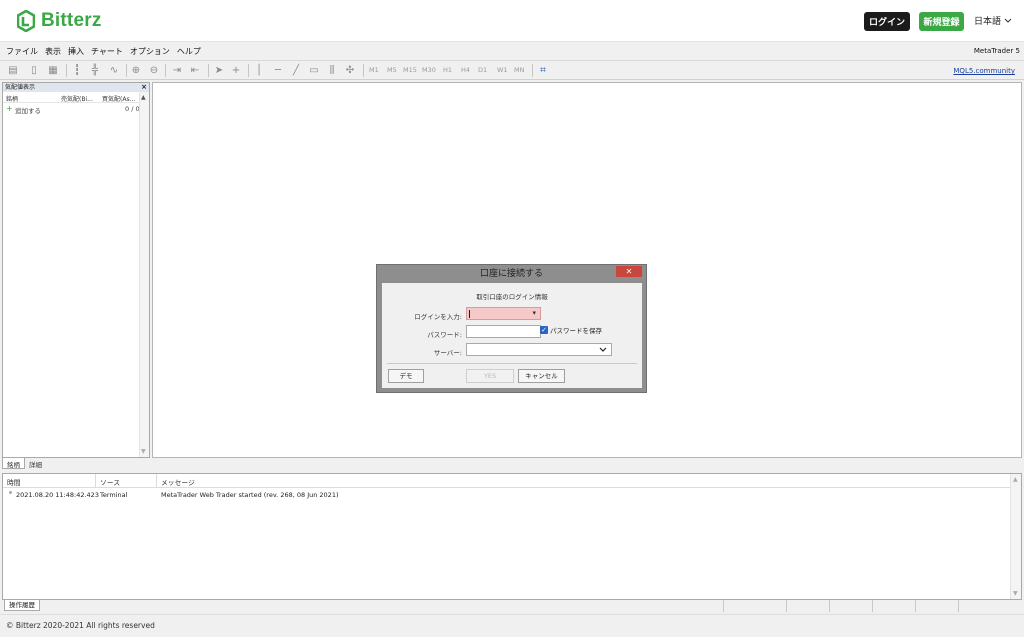  I want to click on cancel-button: キャンセル, so click(541, 376).